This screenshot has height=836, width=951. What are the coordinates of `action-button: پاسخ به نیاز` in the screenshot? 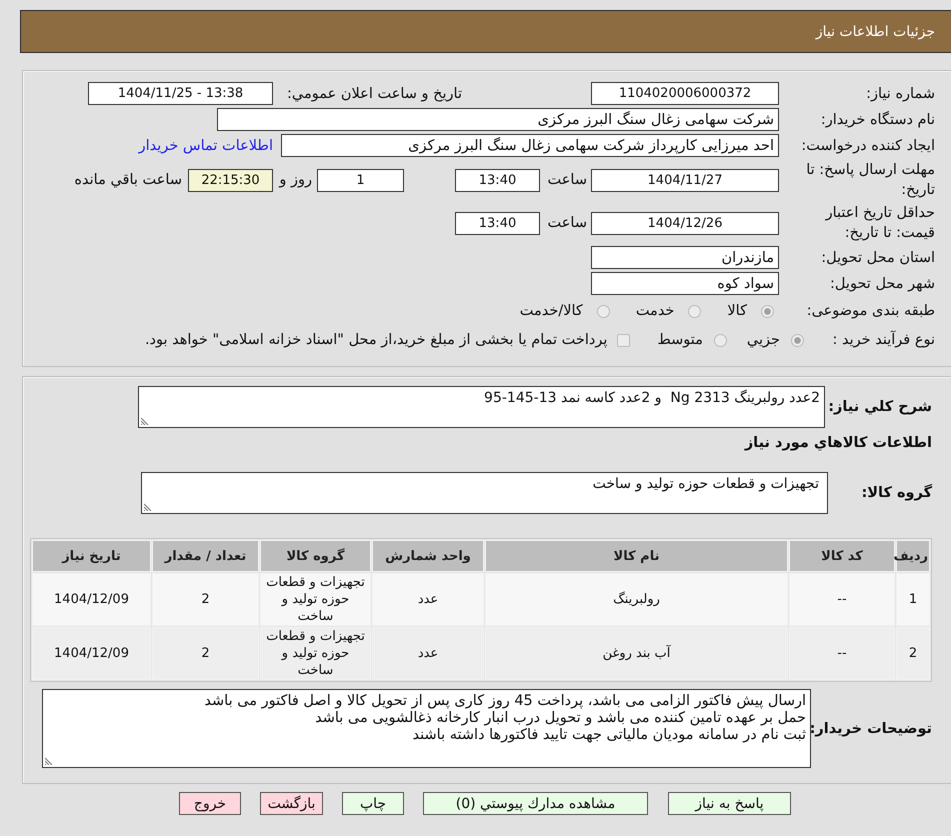 It's located at (729, 803).